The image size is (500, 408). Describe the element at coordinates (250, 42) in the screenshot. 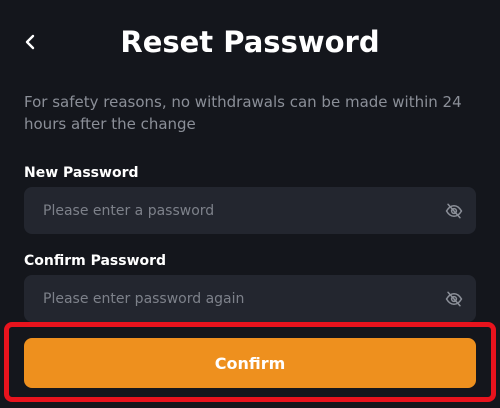

I see `page-title: Reset Password` at that location.